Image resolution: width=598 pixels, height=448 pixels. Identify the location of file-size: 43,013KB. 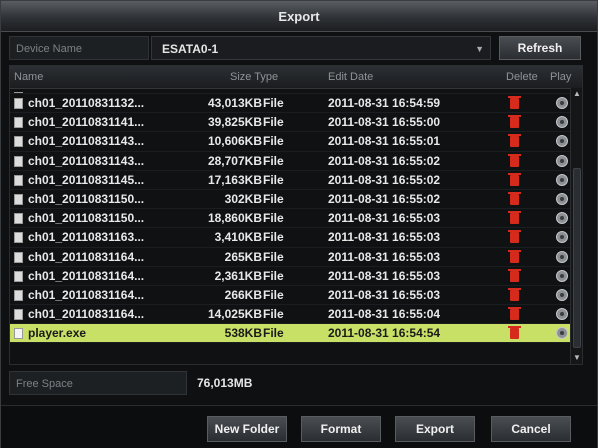
(234, 103).